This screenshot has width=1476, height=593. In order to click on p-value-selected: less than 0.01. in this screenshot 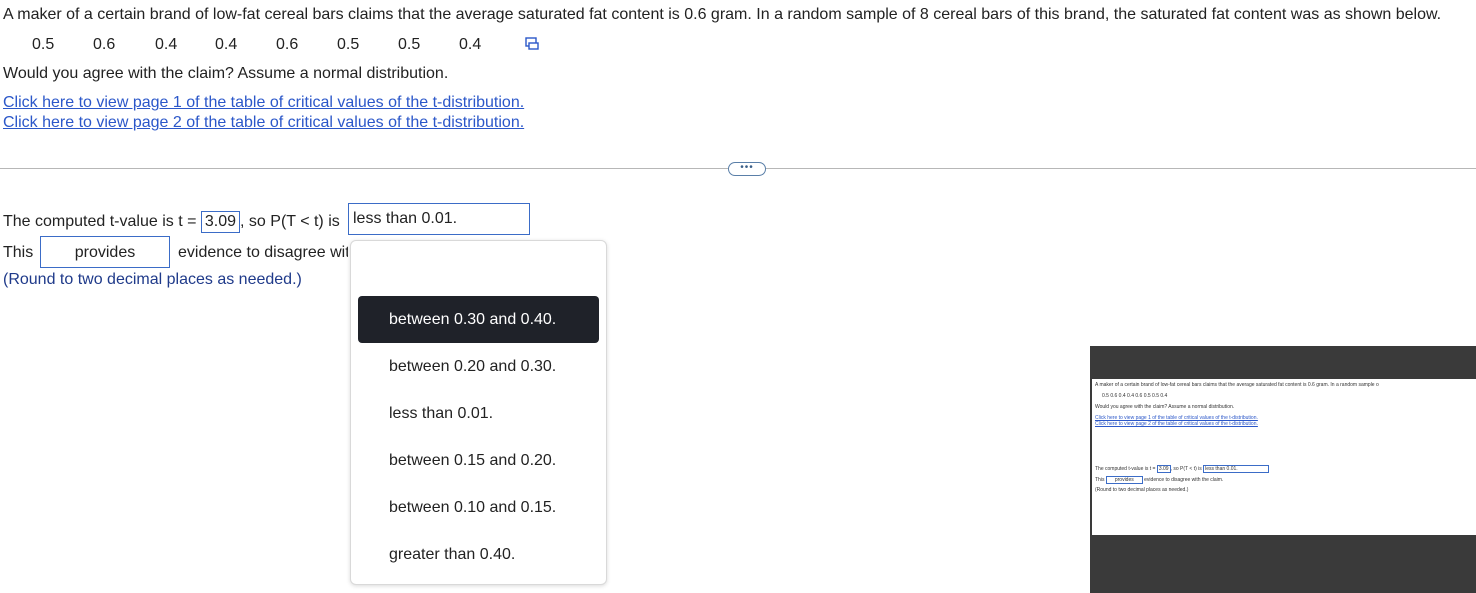, I will do `click(405, 218)`.